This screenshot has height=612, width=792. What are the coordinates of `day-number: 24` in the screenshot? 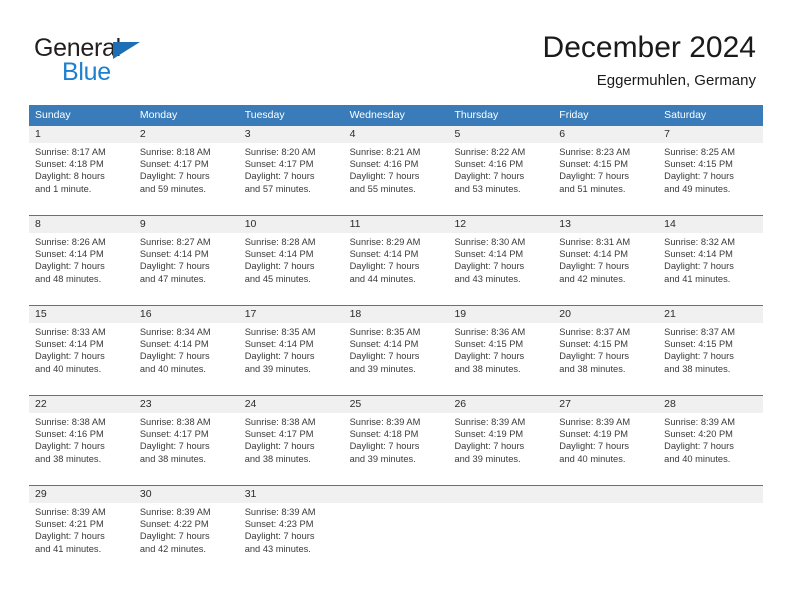 It's located at (291, 404).